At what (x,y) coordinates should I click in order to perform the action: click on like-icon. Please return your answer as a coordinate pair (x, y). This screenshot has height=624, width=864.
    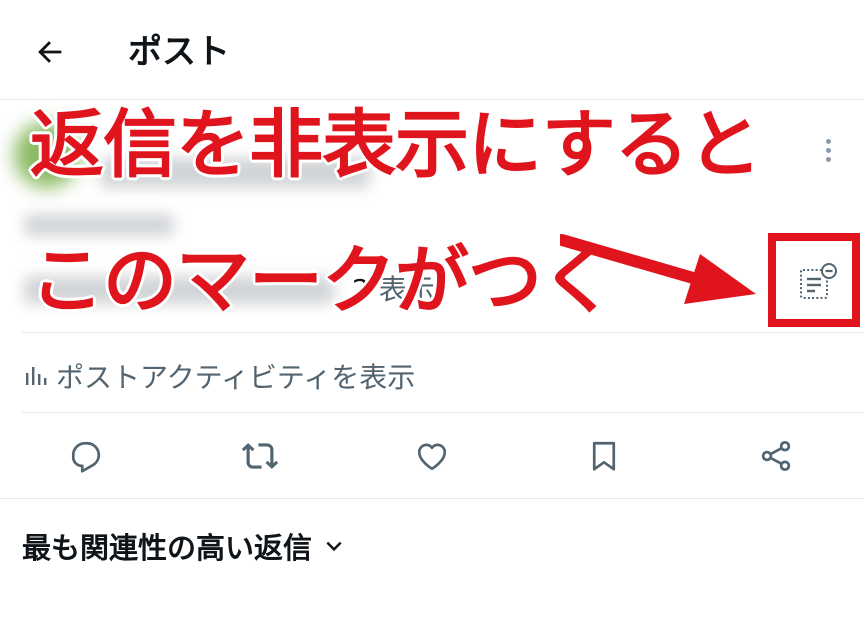
    Looking at the image, I should click on (432, 457).